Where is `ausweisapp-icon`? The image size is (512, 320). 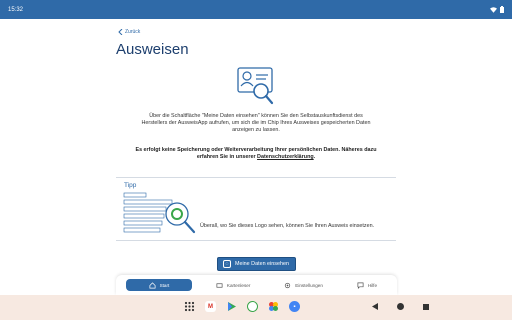 ausweisapp-icon is located at coordinates (252, 306).